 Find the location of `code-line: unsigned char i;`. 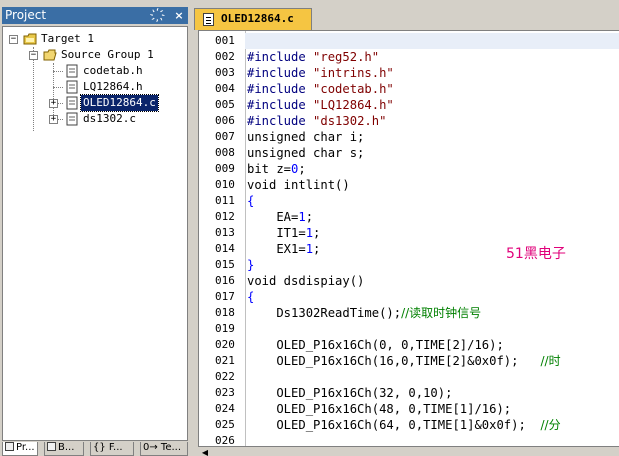

code-line: unsigned char i; is located at coordinates (306, 137).